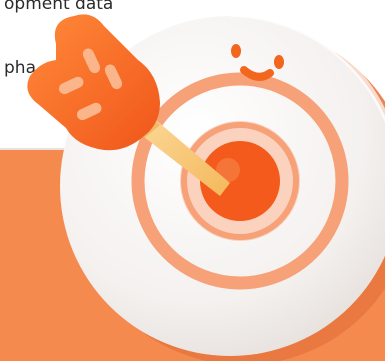  I want to click on dart-fletching, so click(94, 82).